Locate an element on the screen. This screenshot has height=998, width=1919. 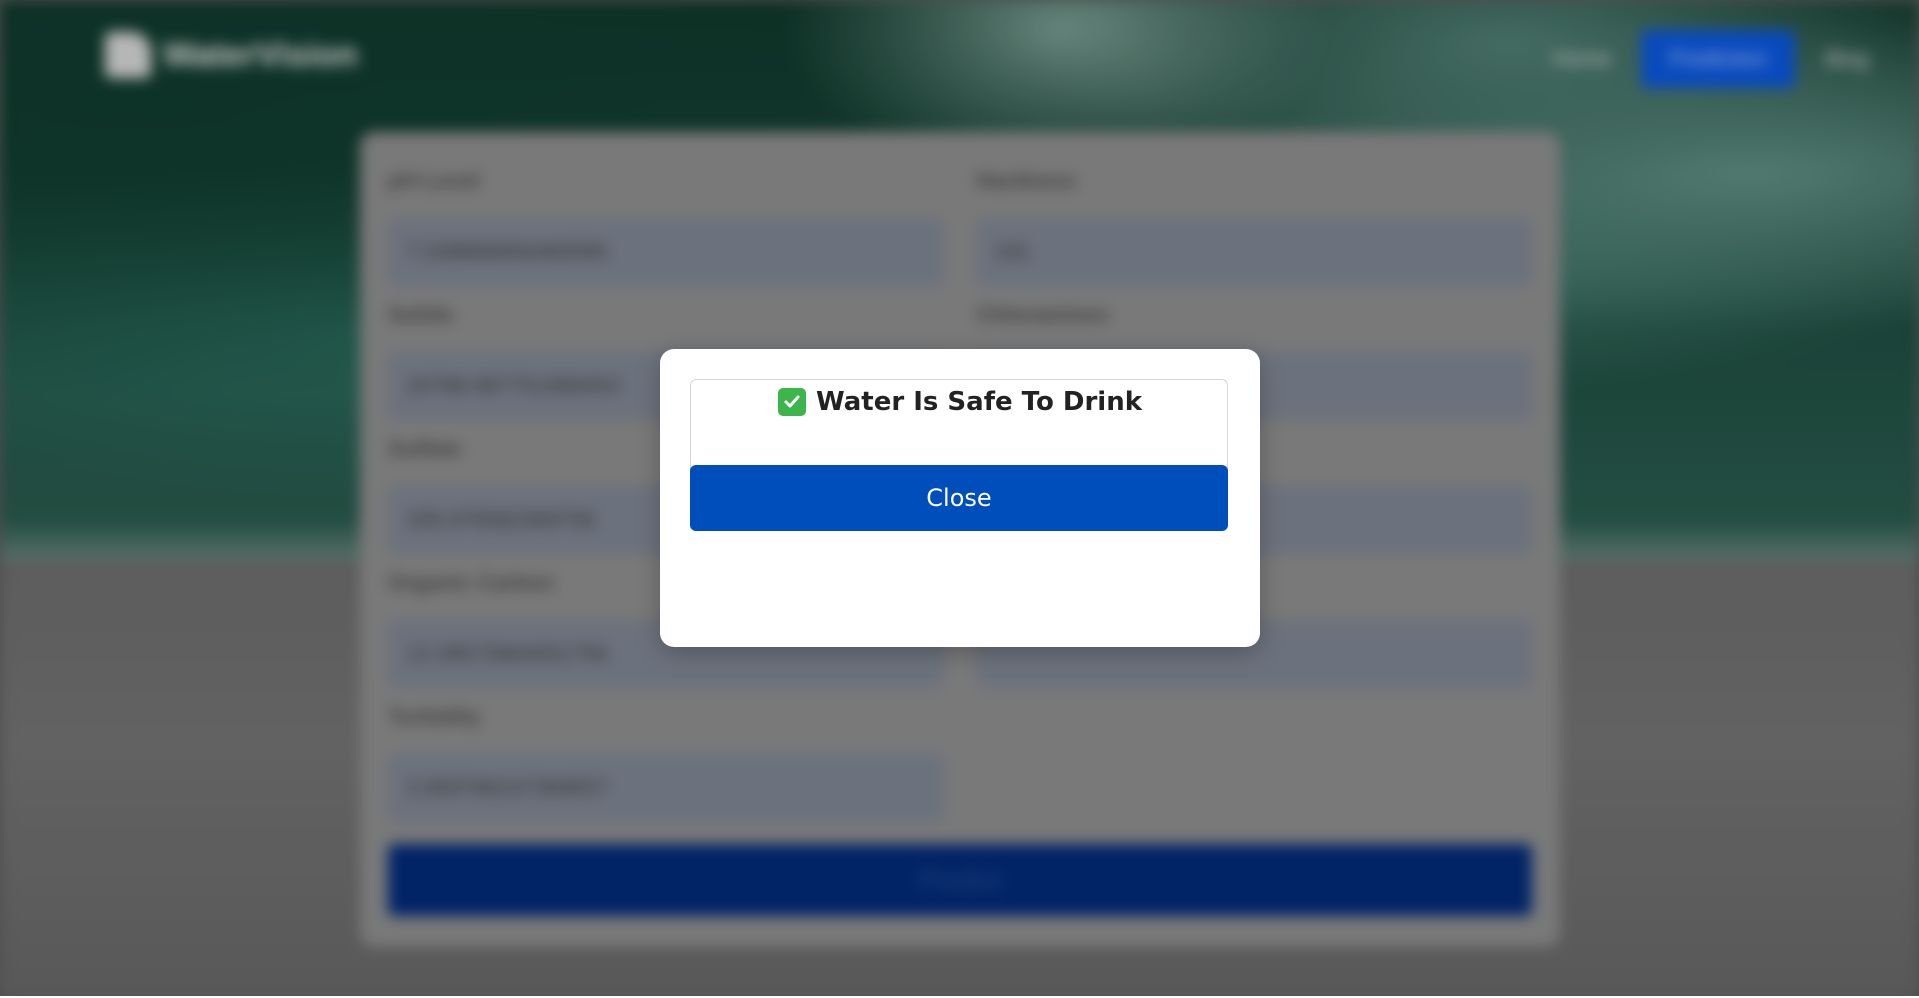
check-mark-glyph is located at coordinates (792, 401).